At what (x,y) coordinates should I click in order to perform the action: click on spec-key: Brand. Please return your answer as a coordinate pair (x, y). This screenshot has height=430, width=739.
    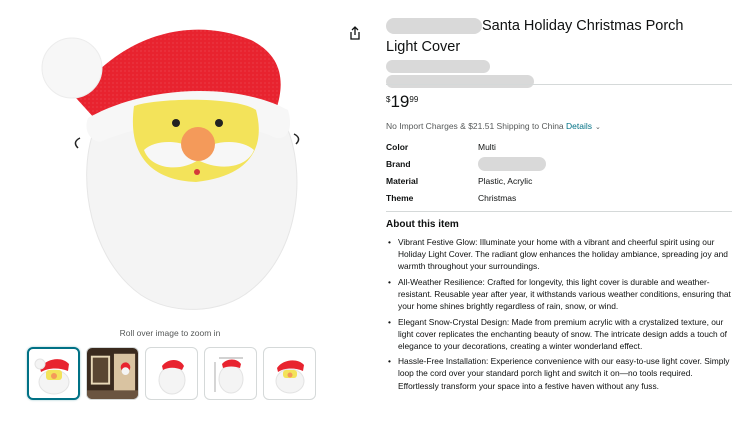
    Looking at the image, I should click on (398, 163).